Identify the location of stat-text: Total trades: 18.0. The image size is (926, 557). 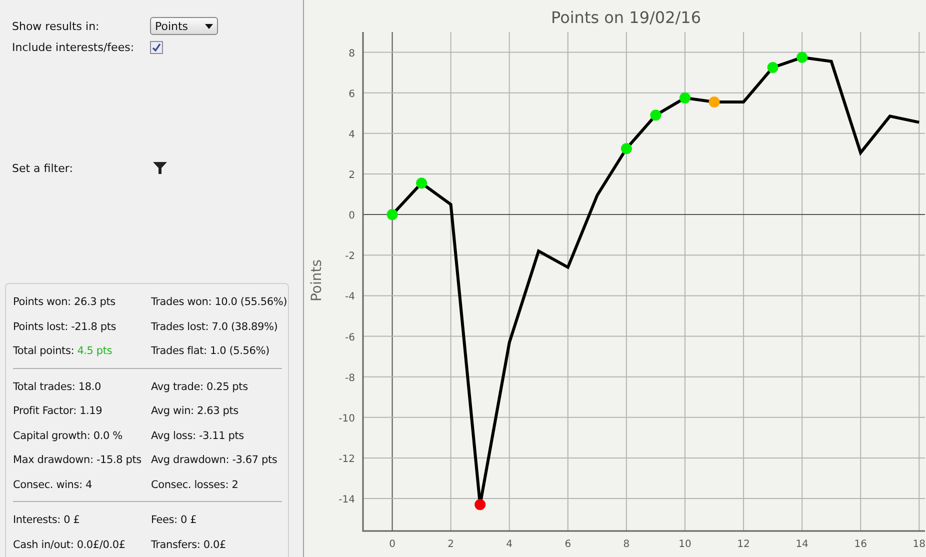
(57, 386).